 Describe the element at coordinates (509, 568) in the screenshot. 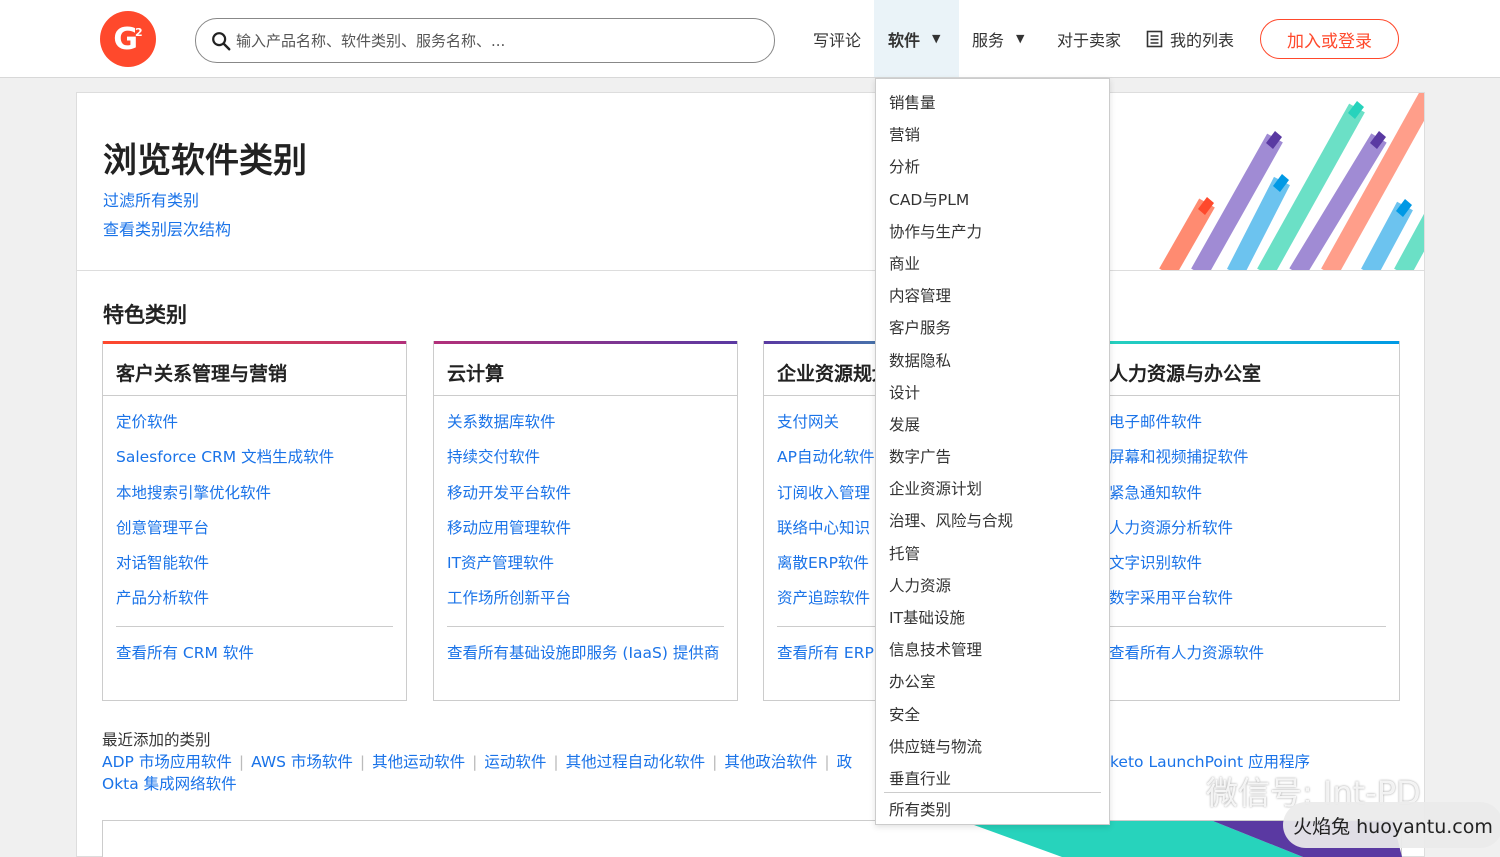

I see `category-link: IT资产管理软件` at that location.